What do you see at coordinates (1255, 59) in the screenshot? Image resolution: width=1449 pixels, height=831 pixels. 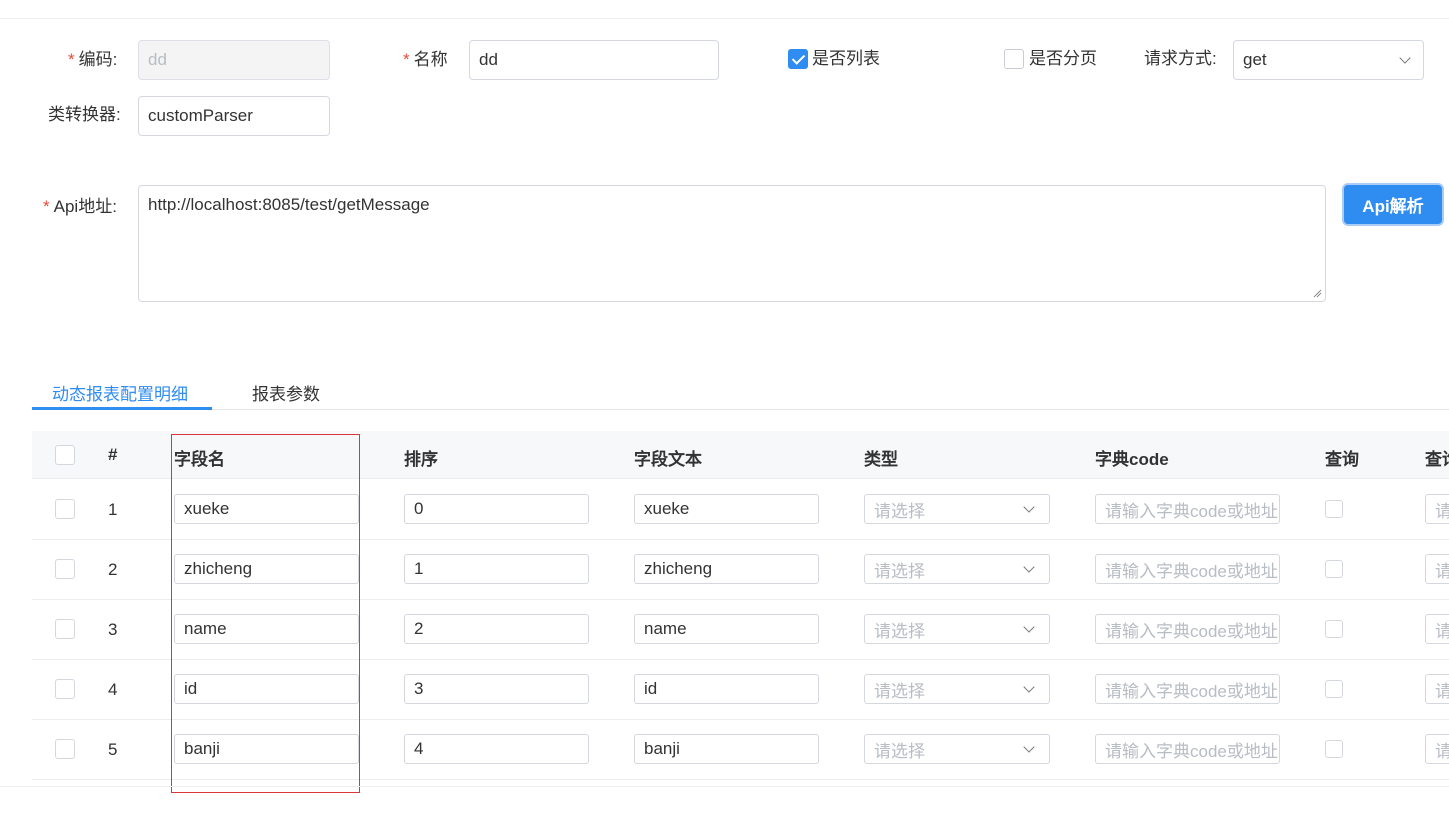 I see `method-select-value: get` at bounding box center [1255, 59].